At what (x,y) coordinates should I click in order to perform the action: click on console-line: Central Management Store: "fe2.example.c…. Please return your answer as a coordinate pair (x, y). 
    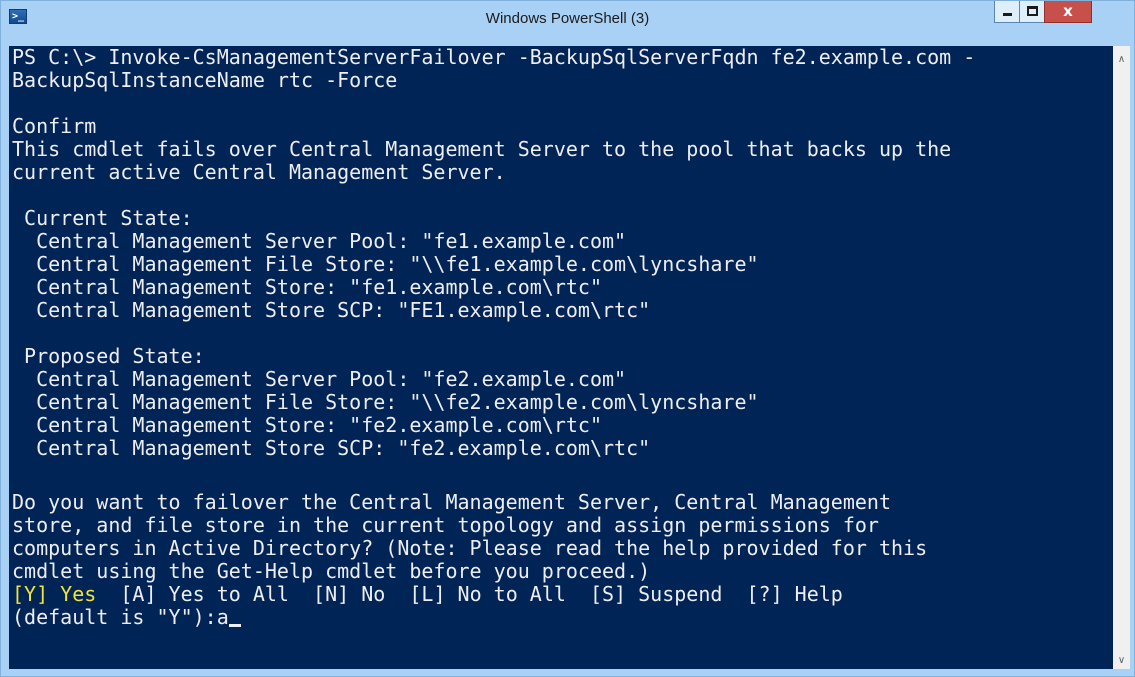
    Looking at the image, I should click on (307, 425).